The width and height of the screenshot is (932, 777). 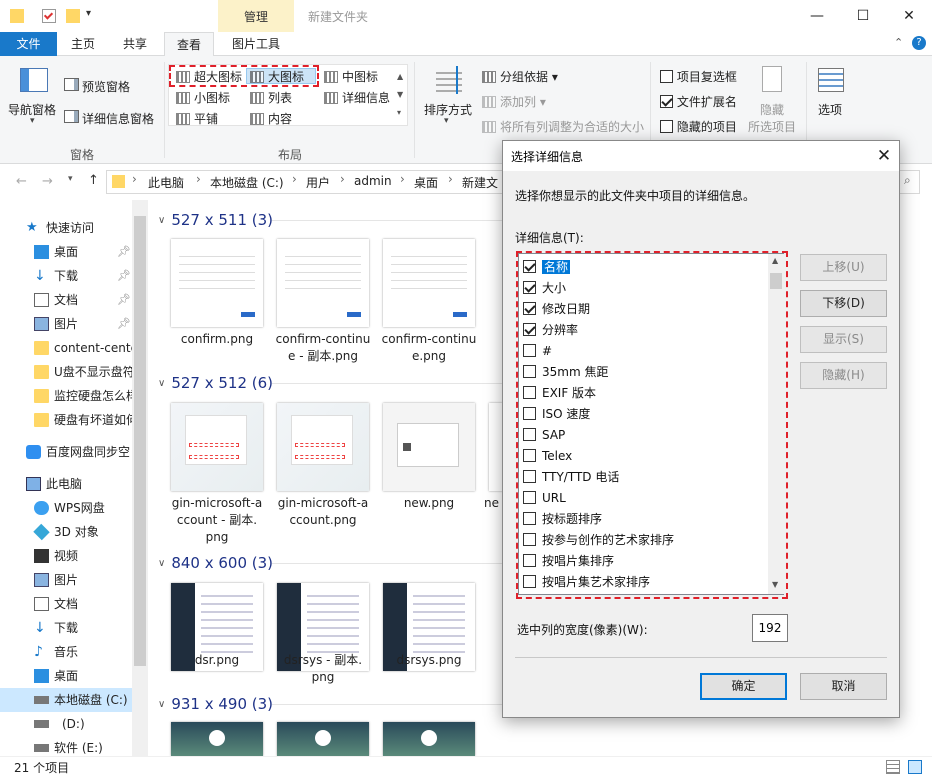 I want to click on group-header: ∨ 931 x 490 (3), so click(x=215, y=704).